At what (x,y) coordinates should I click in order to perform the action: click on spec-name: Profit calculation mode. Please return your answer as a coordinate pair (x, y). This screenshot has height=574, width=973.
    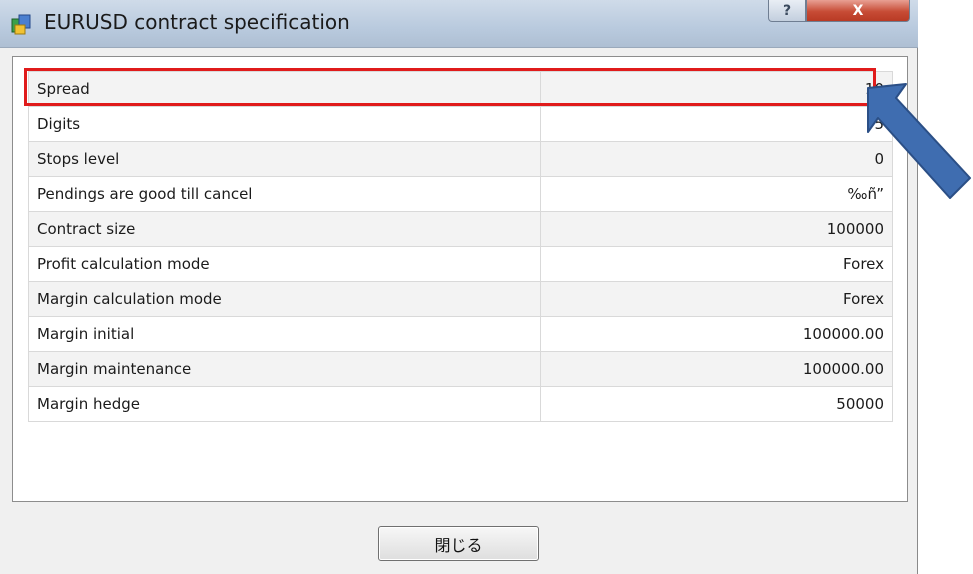
    Looking at the image, I should click on (284, 264).